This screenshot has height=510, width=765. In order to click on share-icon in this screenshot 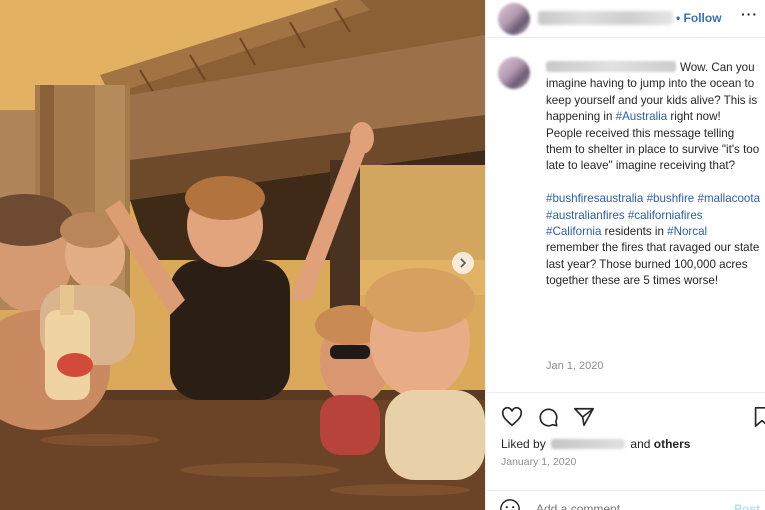, I will do `click(584, 417)`.